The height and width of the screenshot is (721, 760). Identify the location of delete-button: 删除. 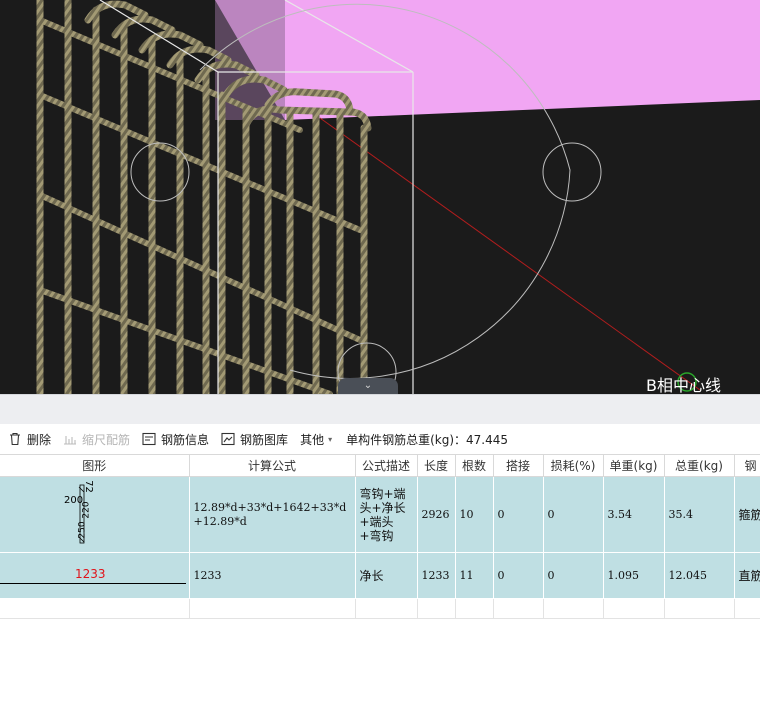
(29, 439).